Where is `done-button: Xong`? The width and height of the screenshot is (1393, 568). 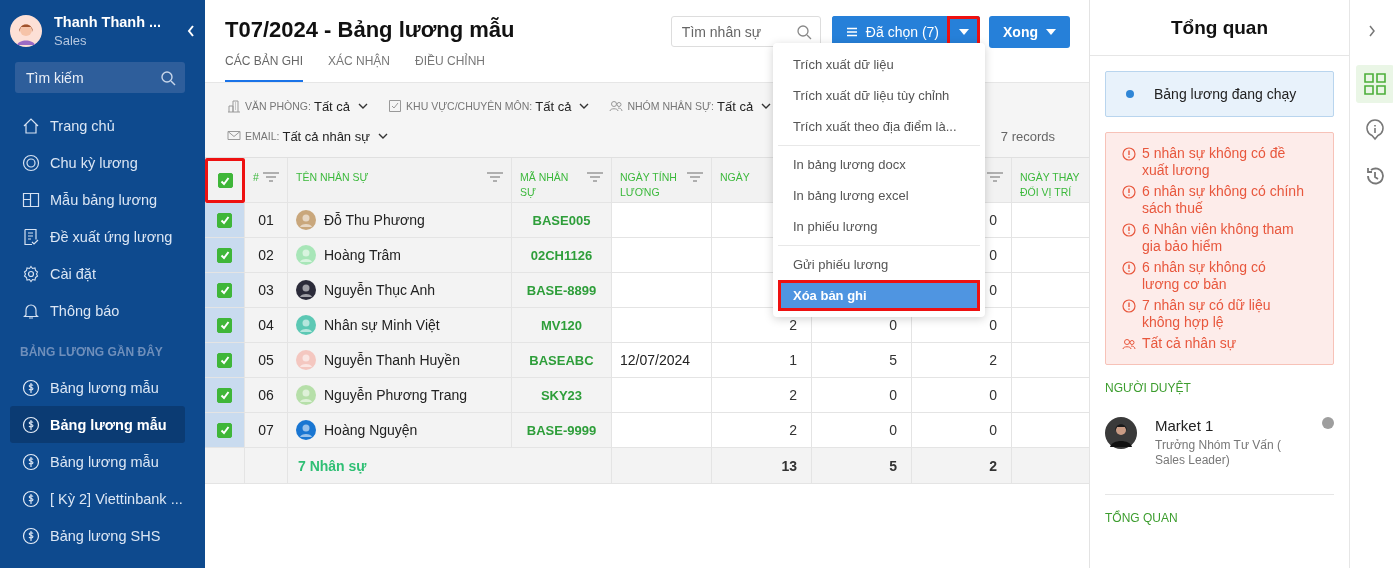
done-button: Xong is located at coordinates (1029, 32).